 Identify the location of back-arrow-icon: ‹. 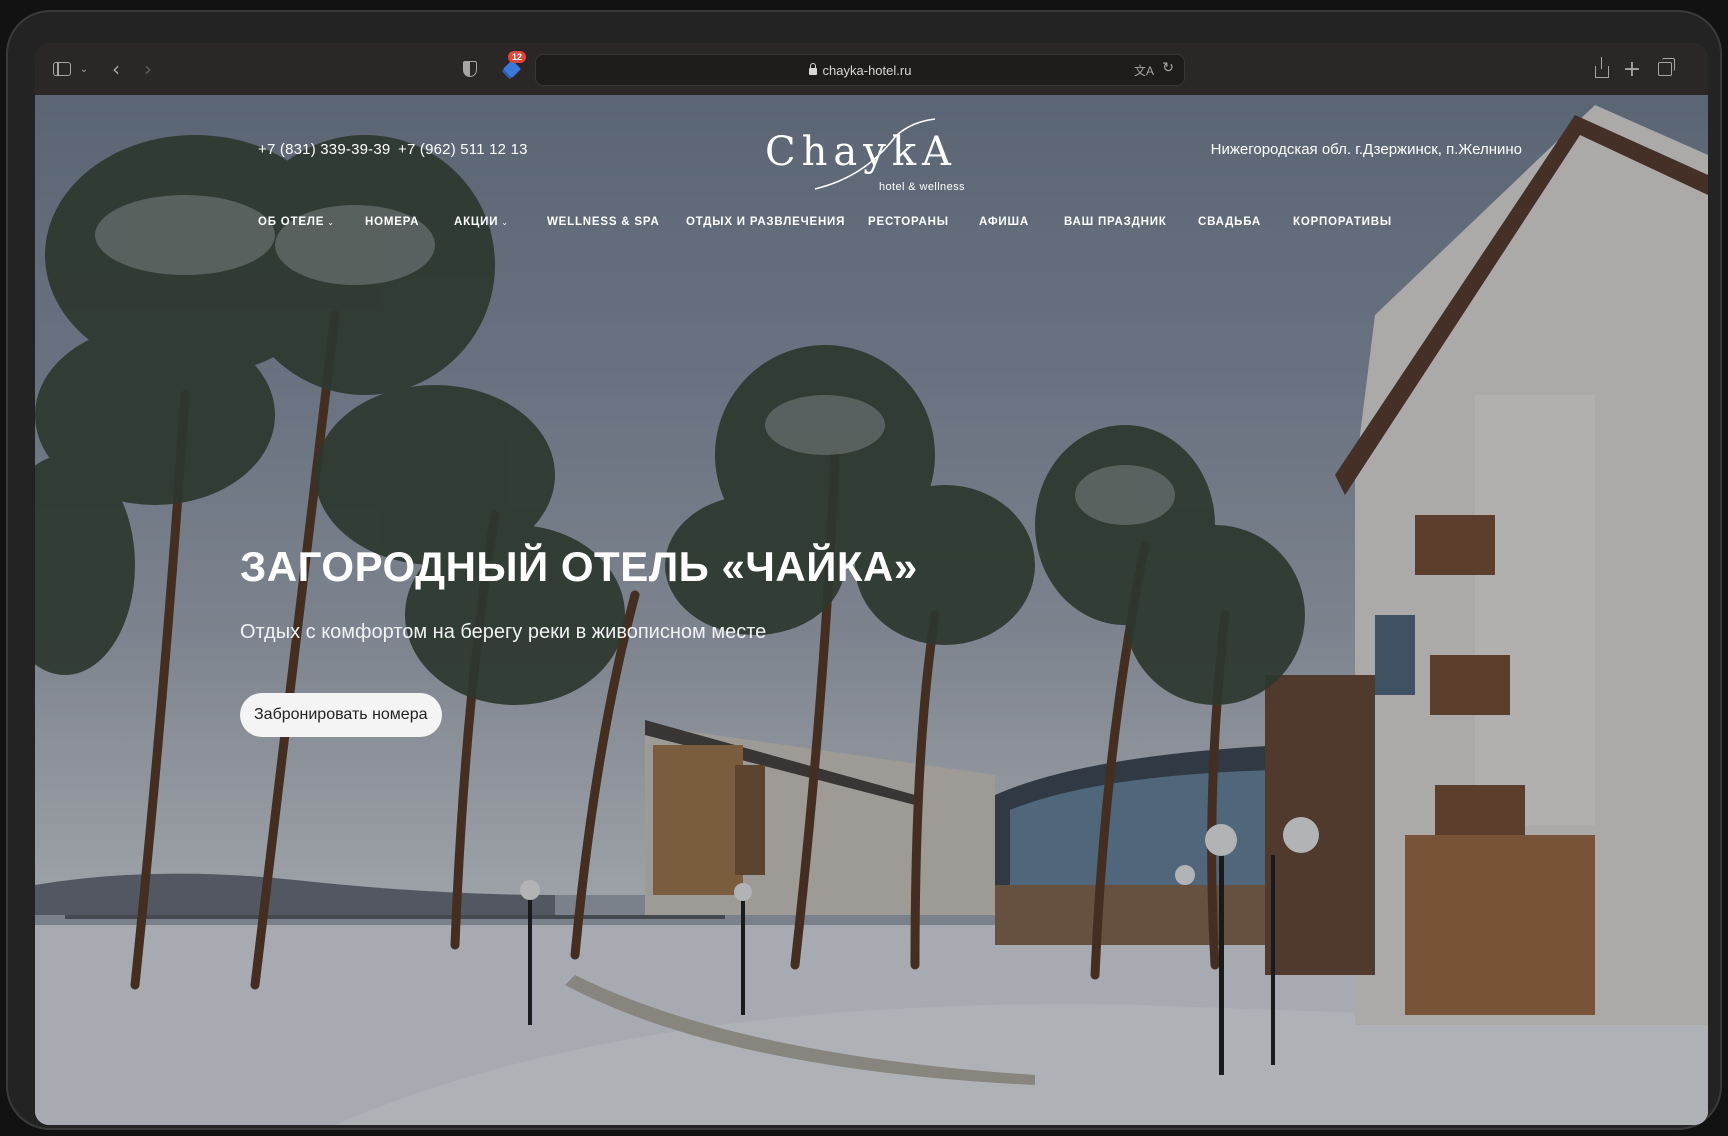
(116, 69).